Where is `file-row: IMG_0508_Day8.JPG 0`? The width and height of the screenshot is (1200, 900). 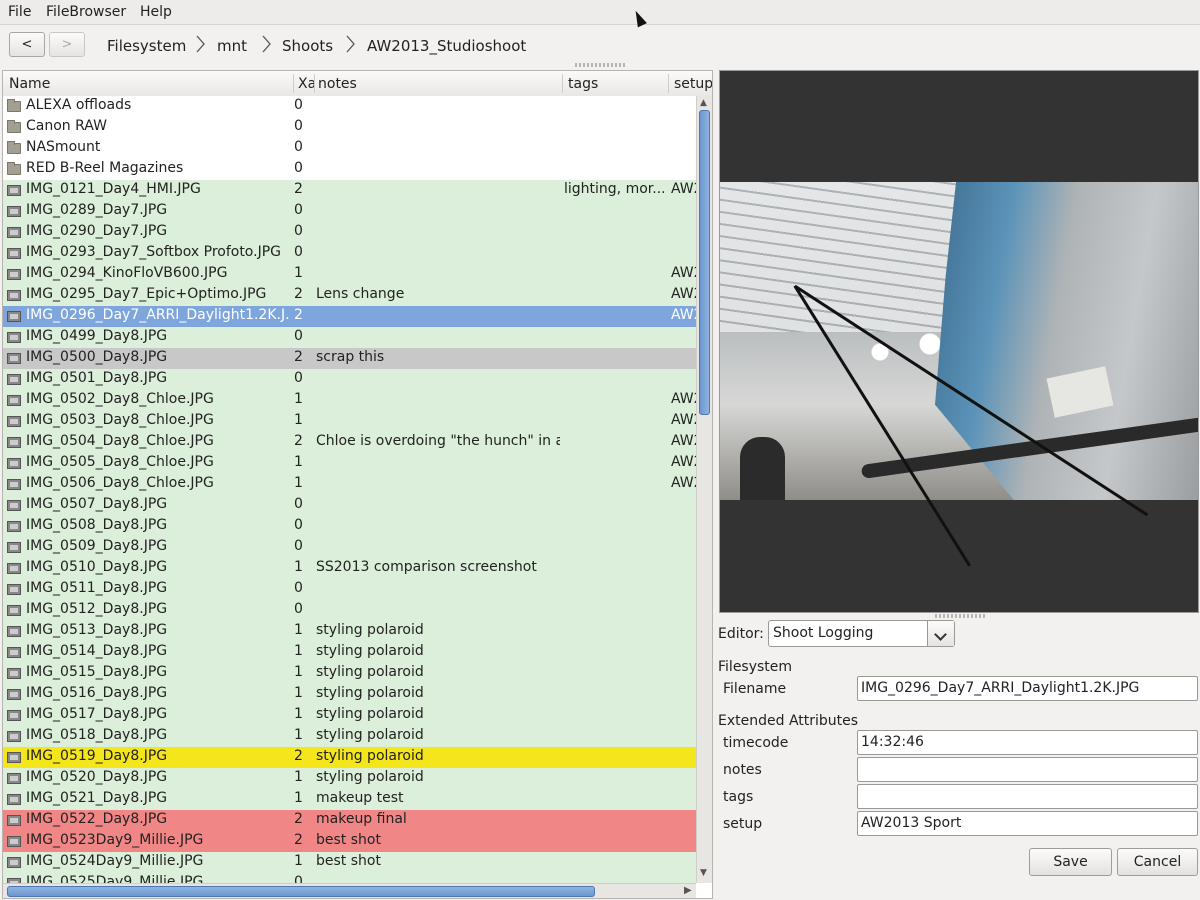 file-row: IMG_0508_Day8.JPG 0 is located at coordinates (349, 526).